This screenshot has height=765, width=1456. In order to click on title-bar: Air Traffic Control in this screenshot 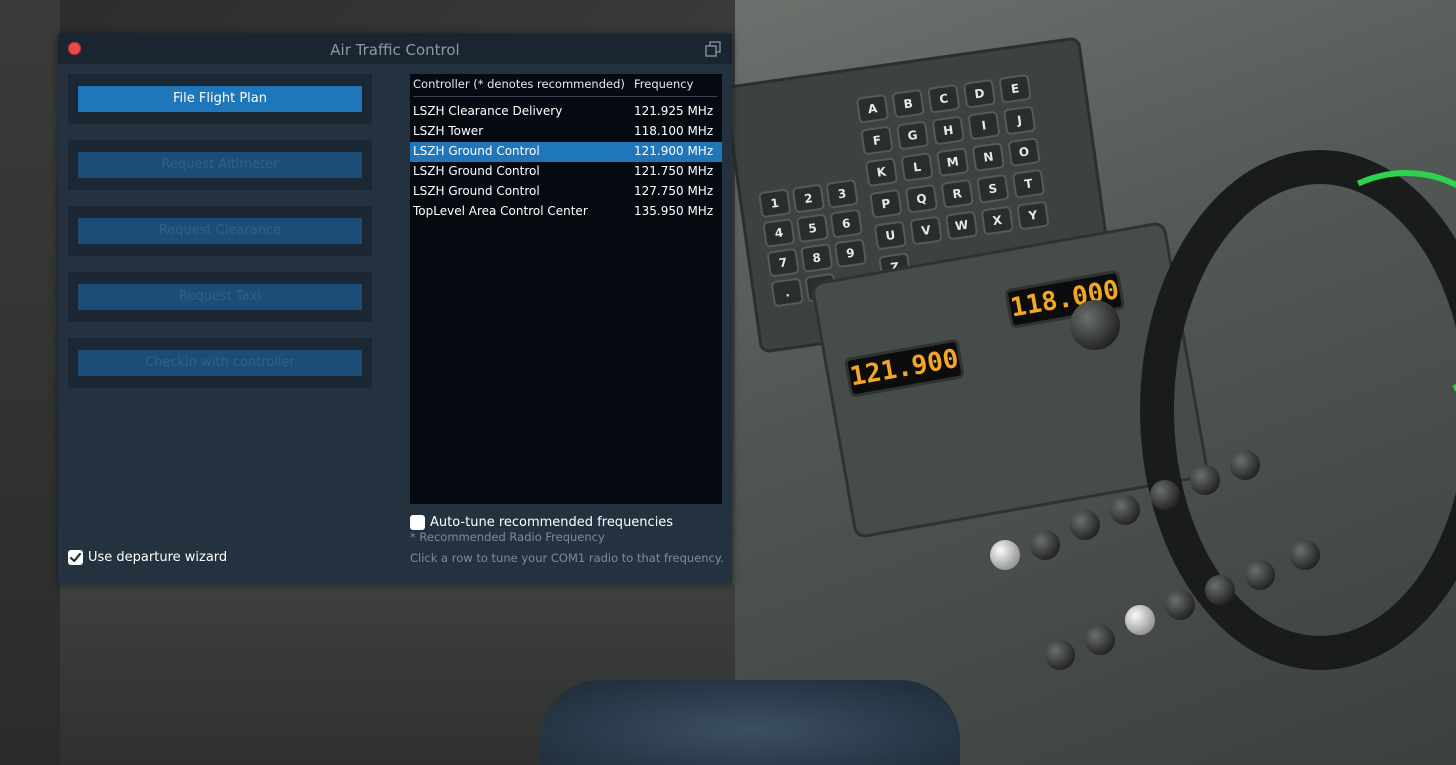, I will do `click(395, 49)`.